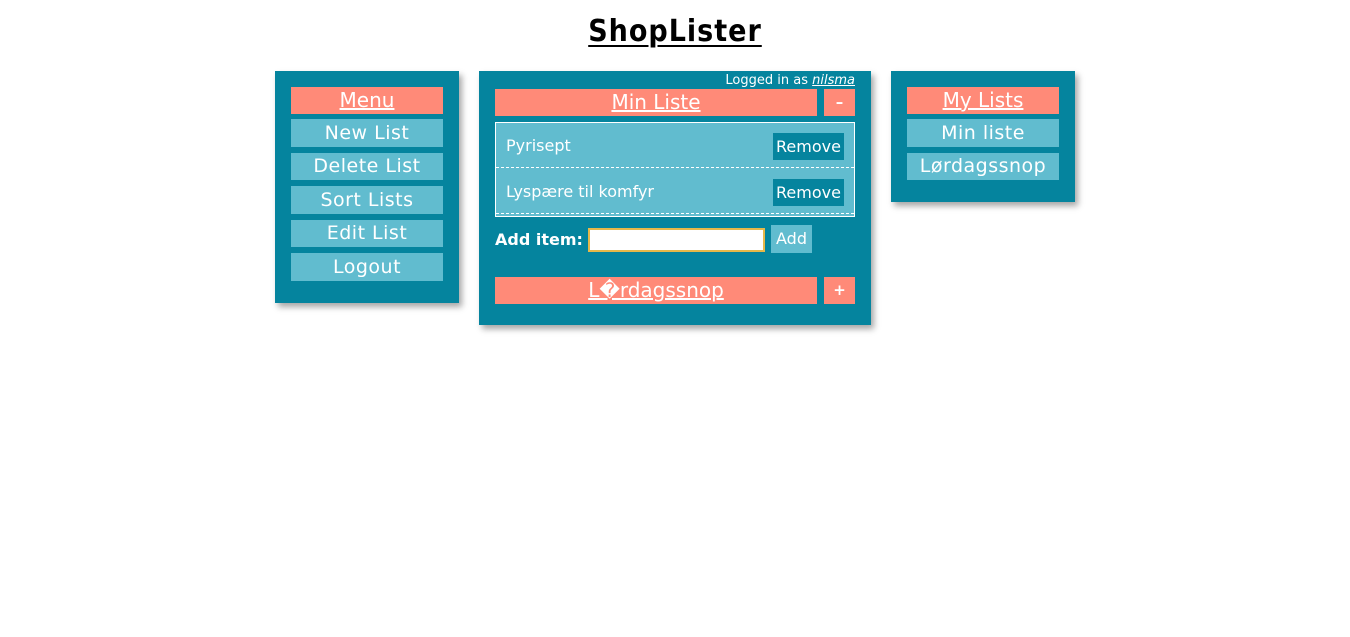 Image resolution: width=1350 pixels, height=637 pixels. Describe the element at coordinates (656, 290) in the screenshot. I see `list-title-lordagssnop: L�rdagssnop` at that location.